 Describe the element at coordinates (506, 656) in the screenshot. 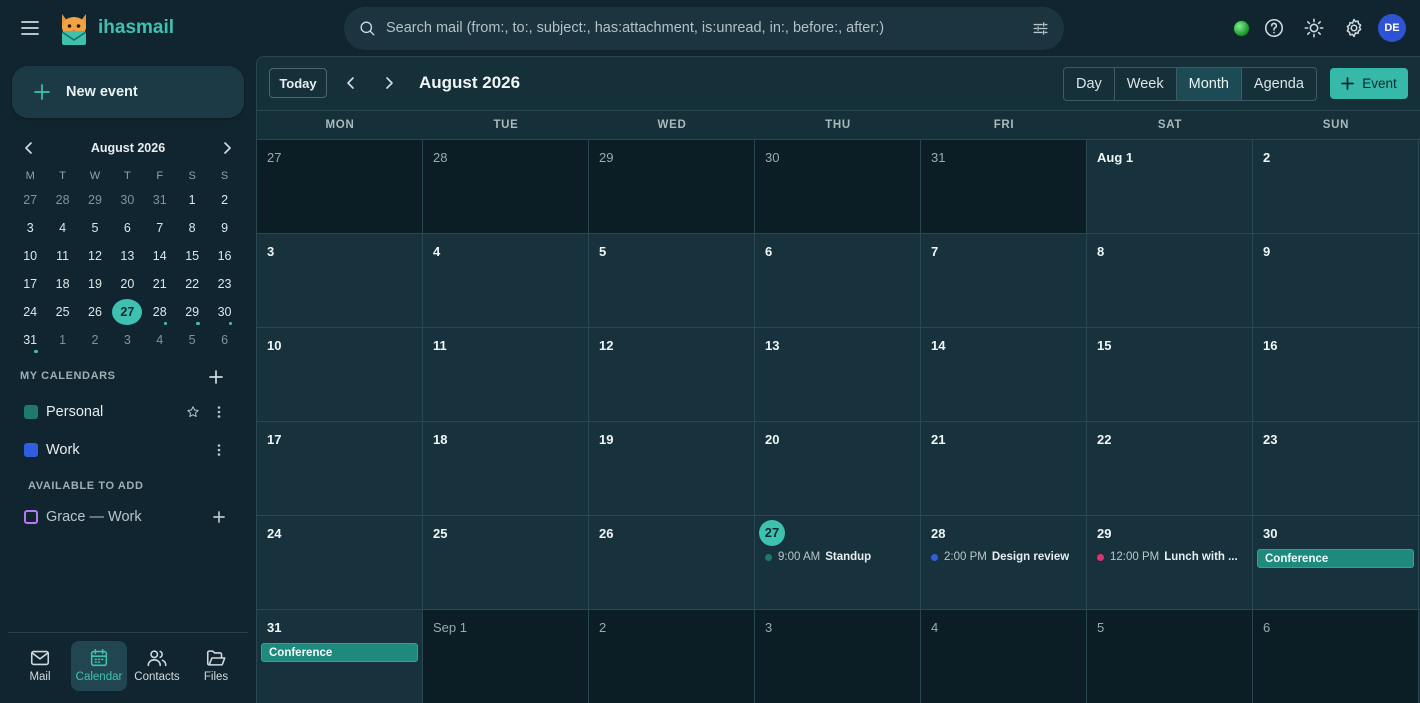

I see `day-cell: Sep 1` at that location.